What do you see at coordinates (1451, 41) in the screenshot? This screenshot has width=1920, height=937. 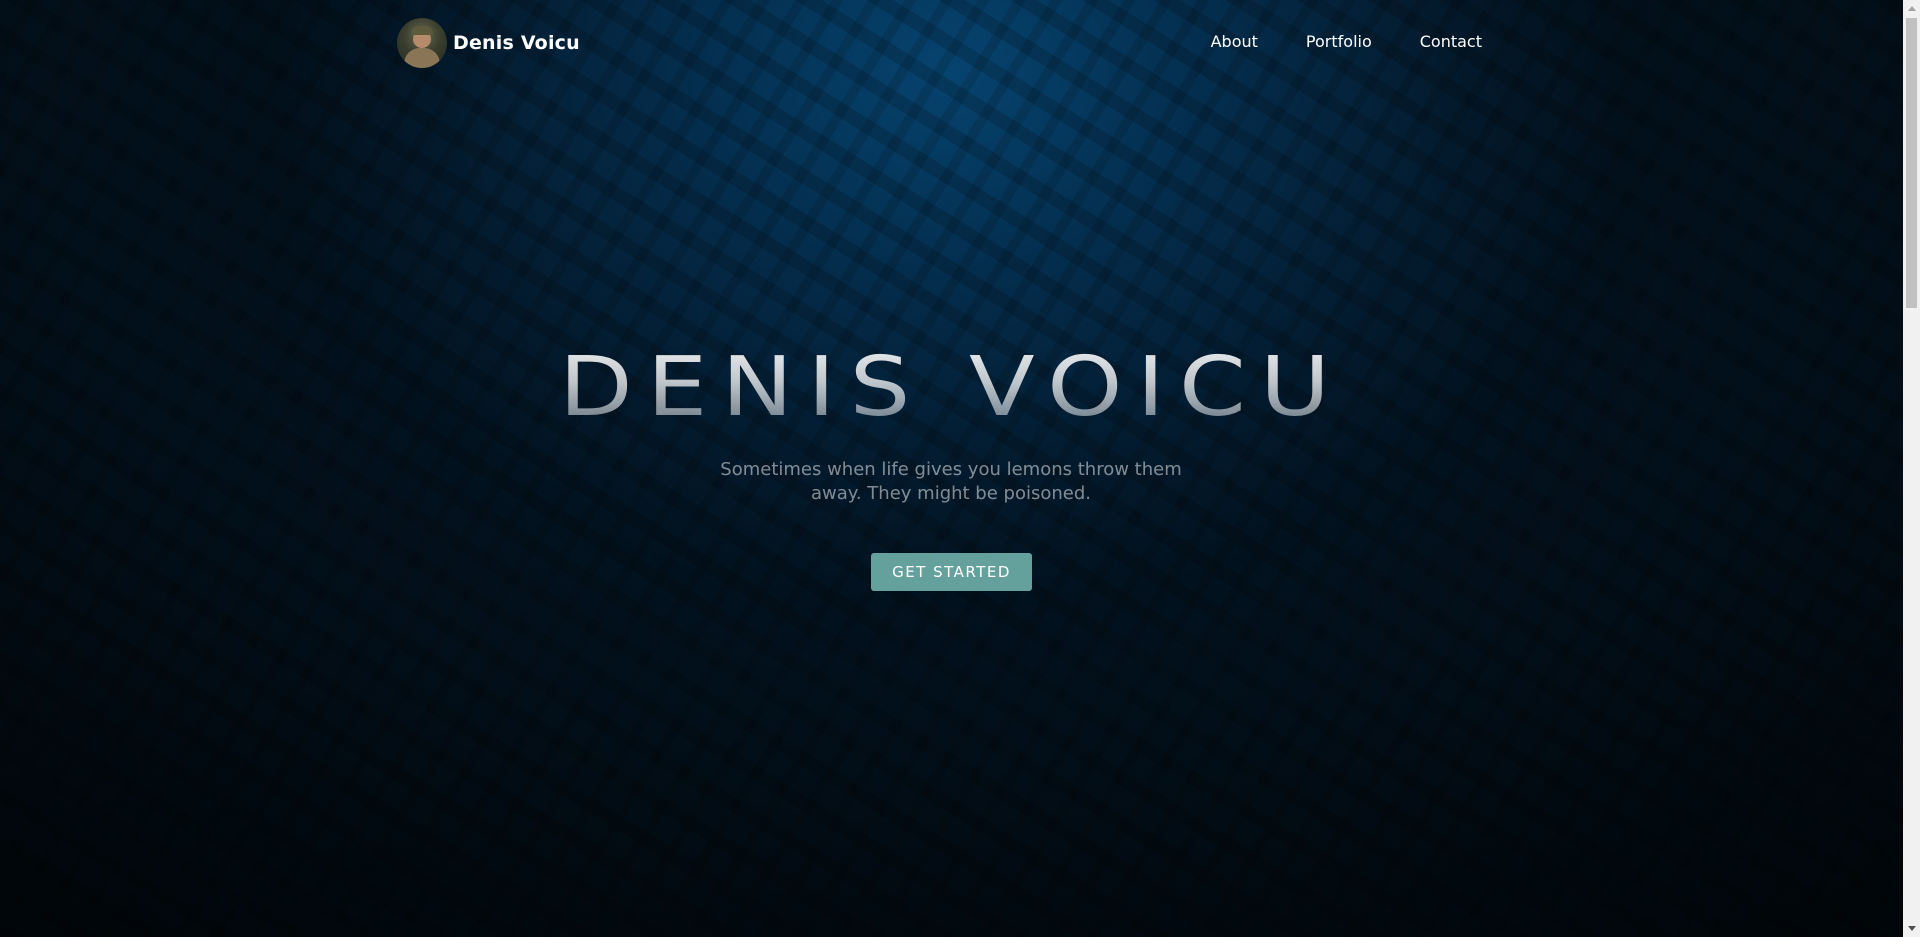 I see `nav-link-contact: Contact` at bounding box center [1451, 41].